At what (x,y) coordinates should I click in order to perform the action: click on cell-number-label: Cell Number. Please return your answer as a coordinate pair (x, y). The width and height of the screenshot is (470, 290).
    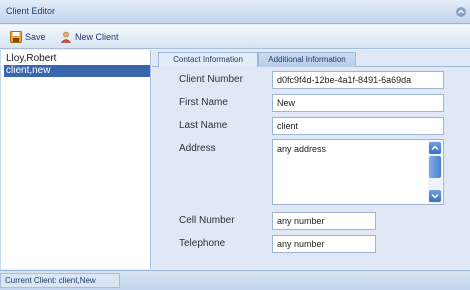
    Looking at the image, I should click on (207, 220).